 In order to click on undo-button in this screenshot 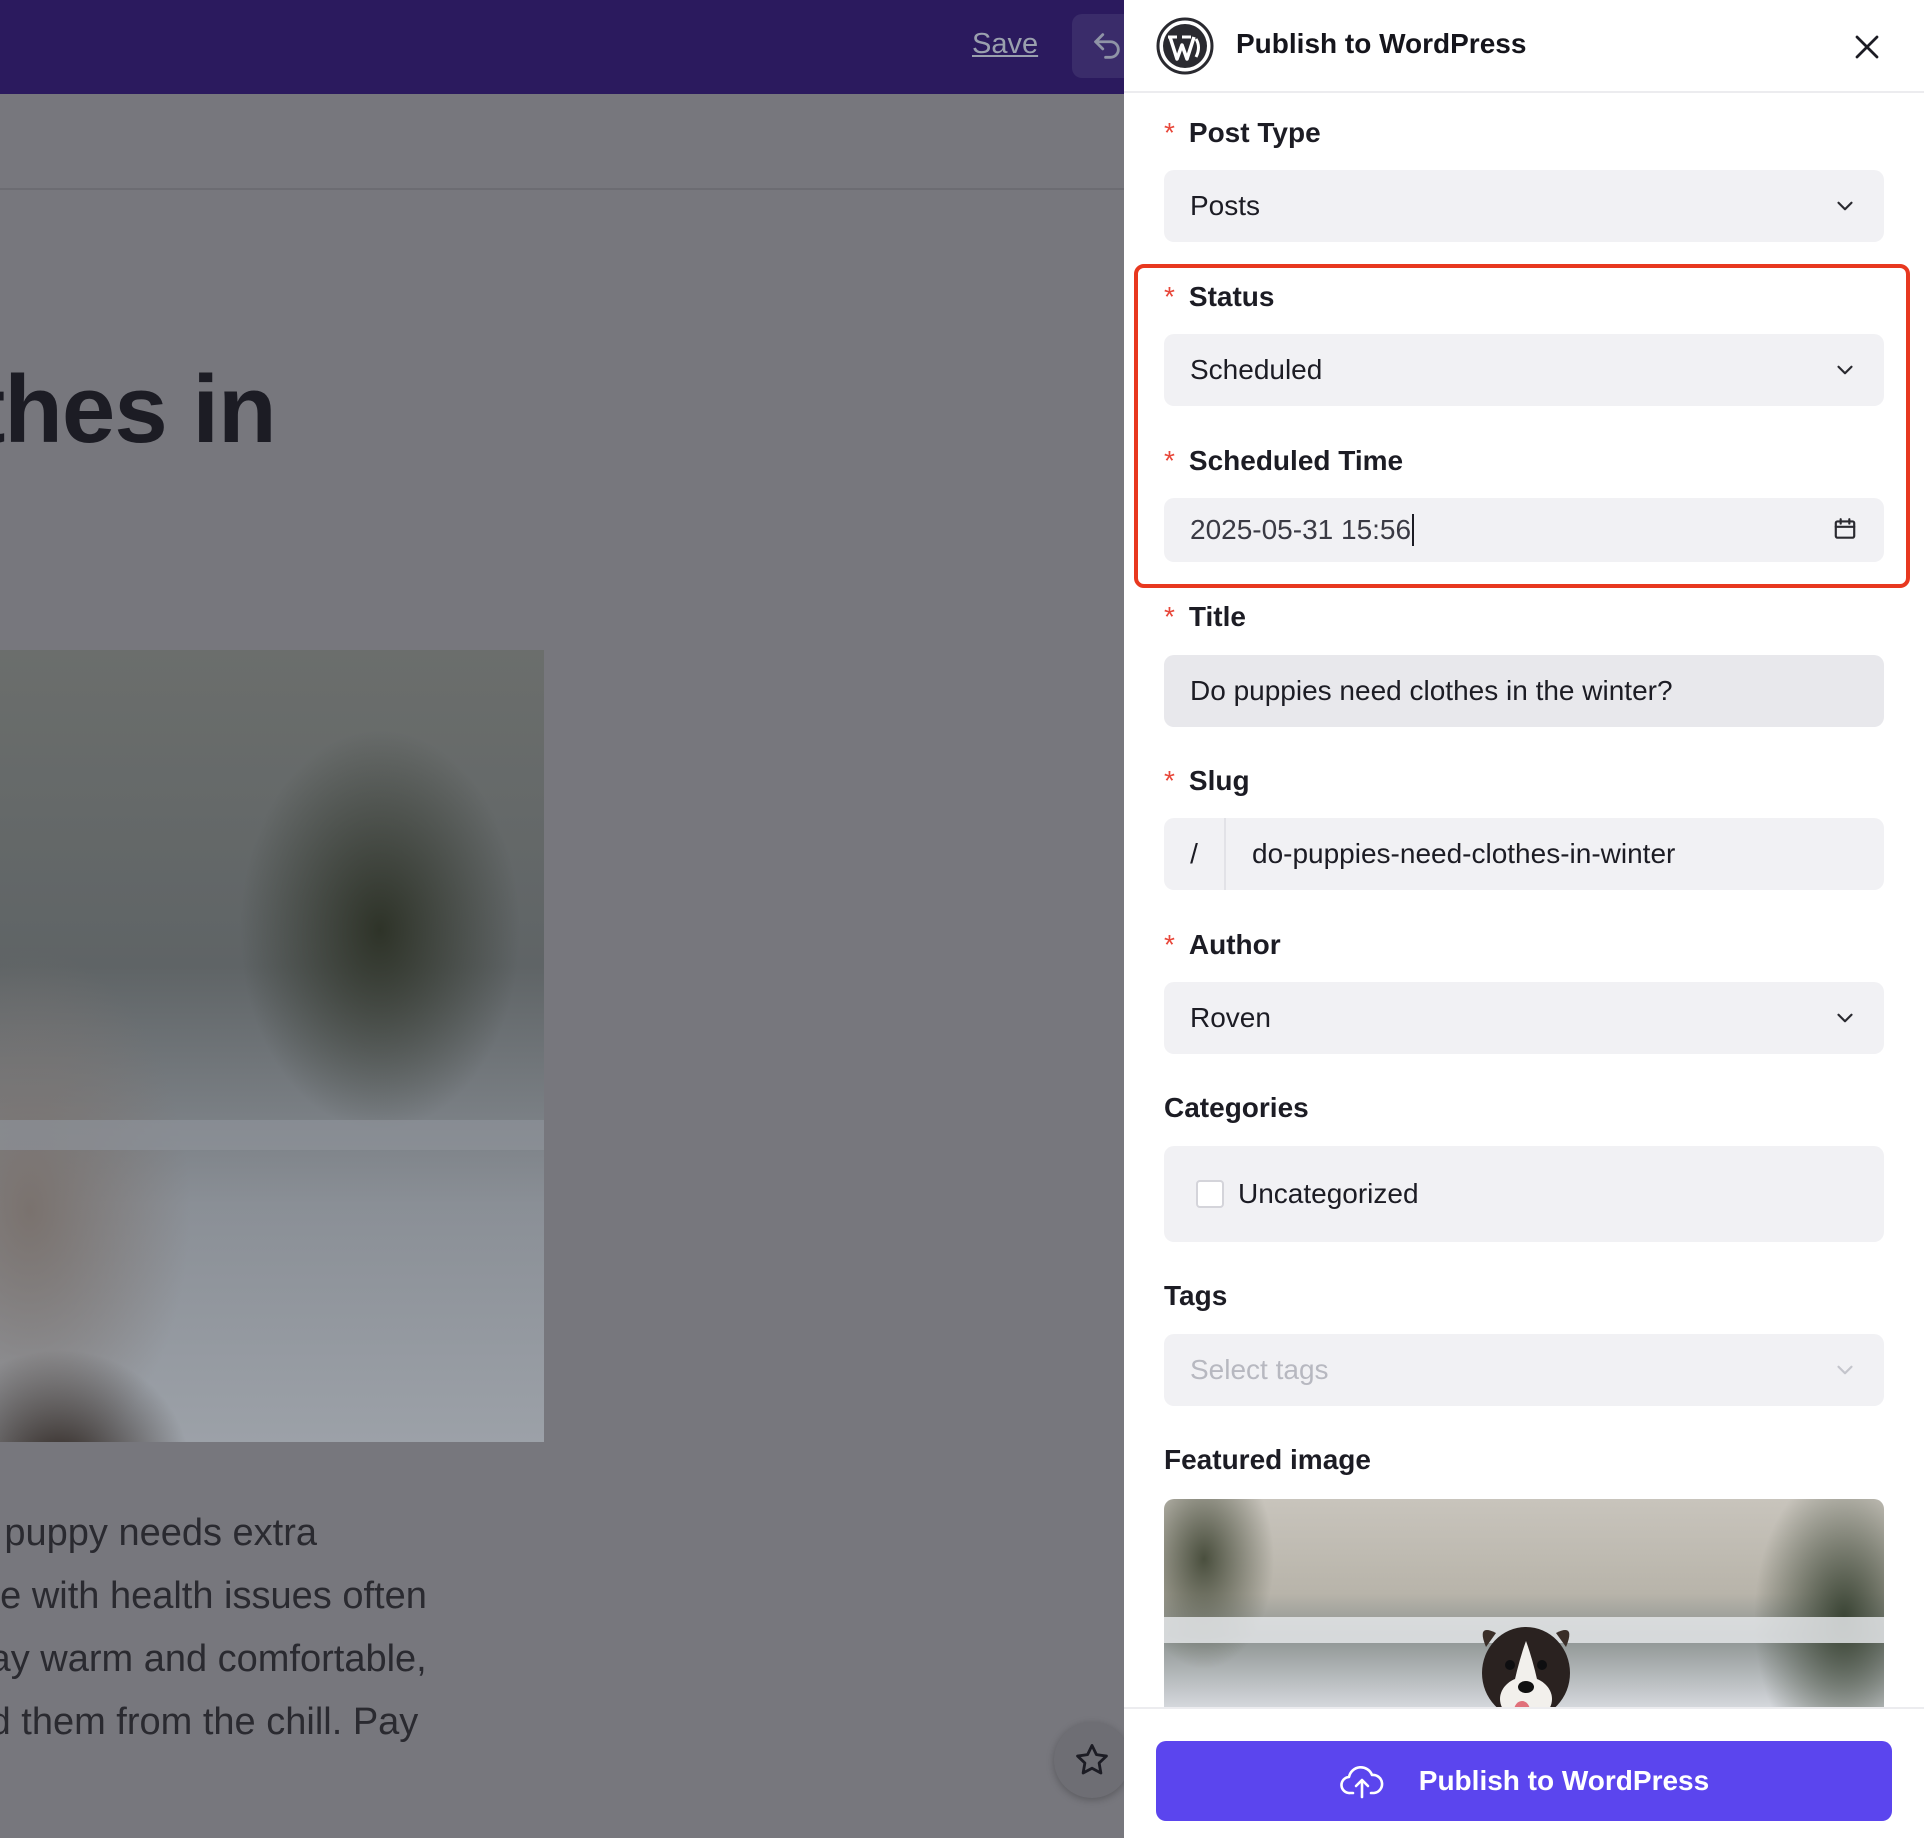, I will do `click(1098, 46)`.